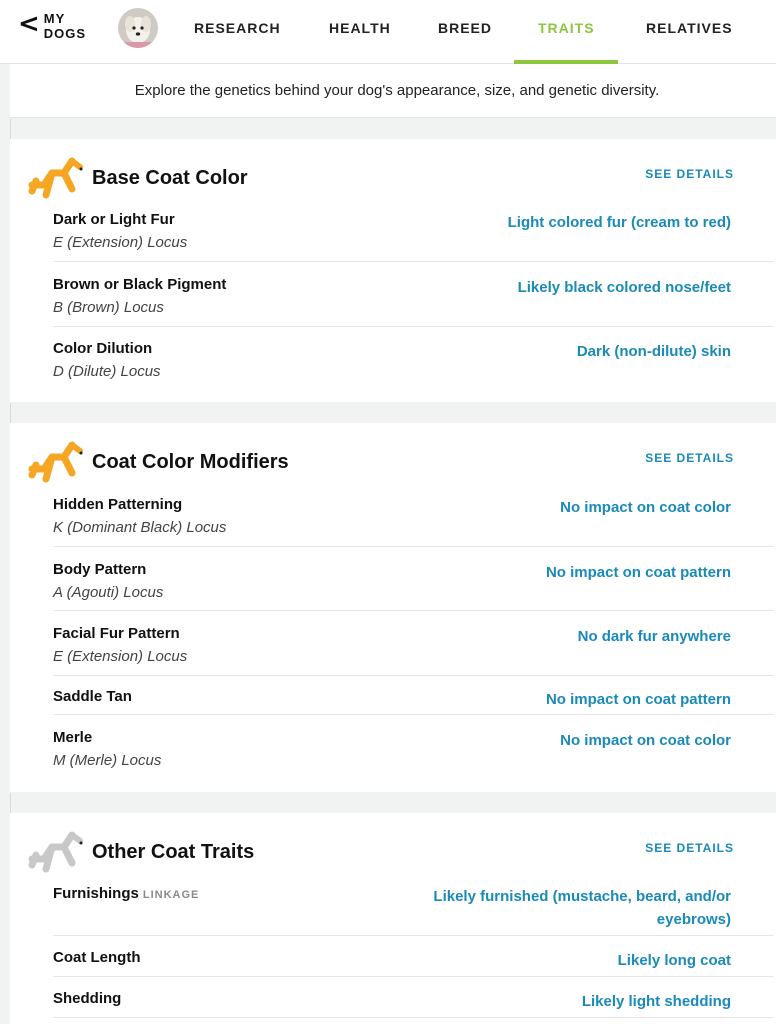  Describe the element at coordinates (5, 544) in the screenshot. I see `page-gutter` at that location.